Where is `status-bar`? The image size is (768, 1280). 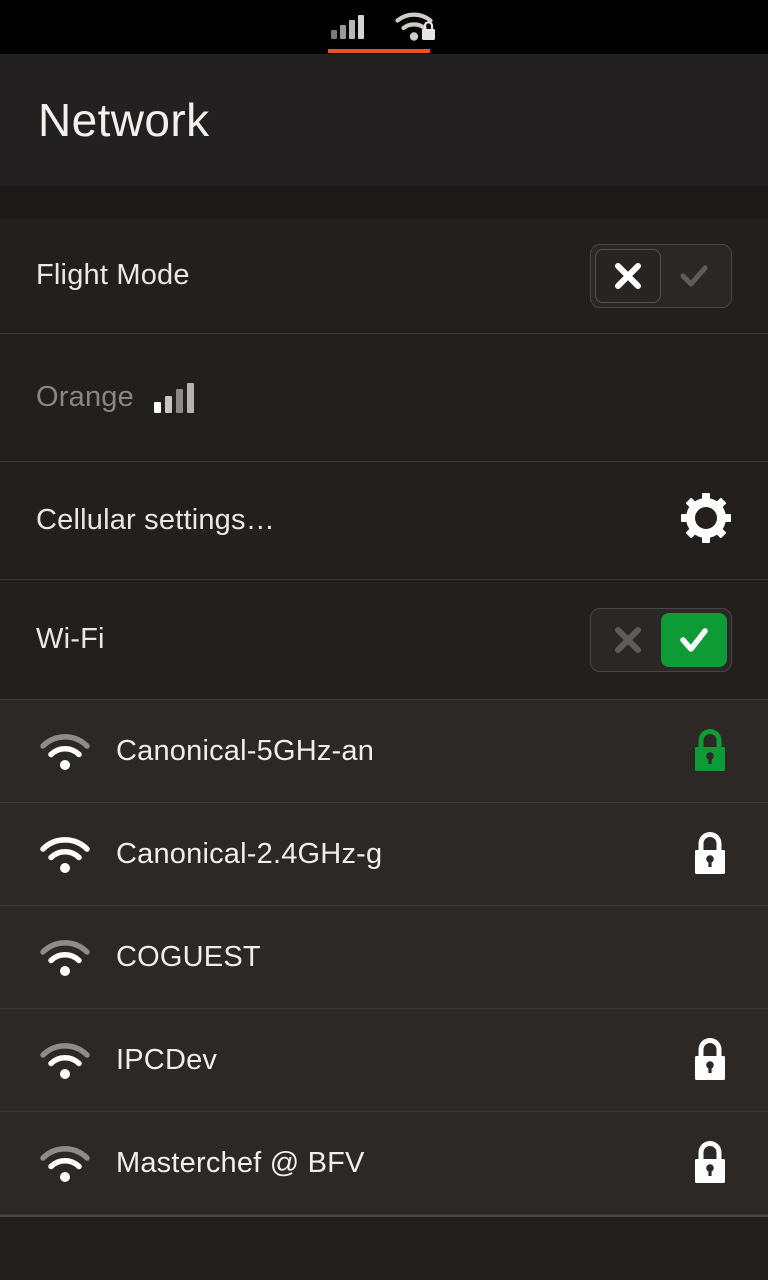
status-bar is located at coordinates (384, 27).